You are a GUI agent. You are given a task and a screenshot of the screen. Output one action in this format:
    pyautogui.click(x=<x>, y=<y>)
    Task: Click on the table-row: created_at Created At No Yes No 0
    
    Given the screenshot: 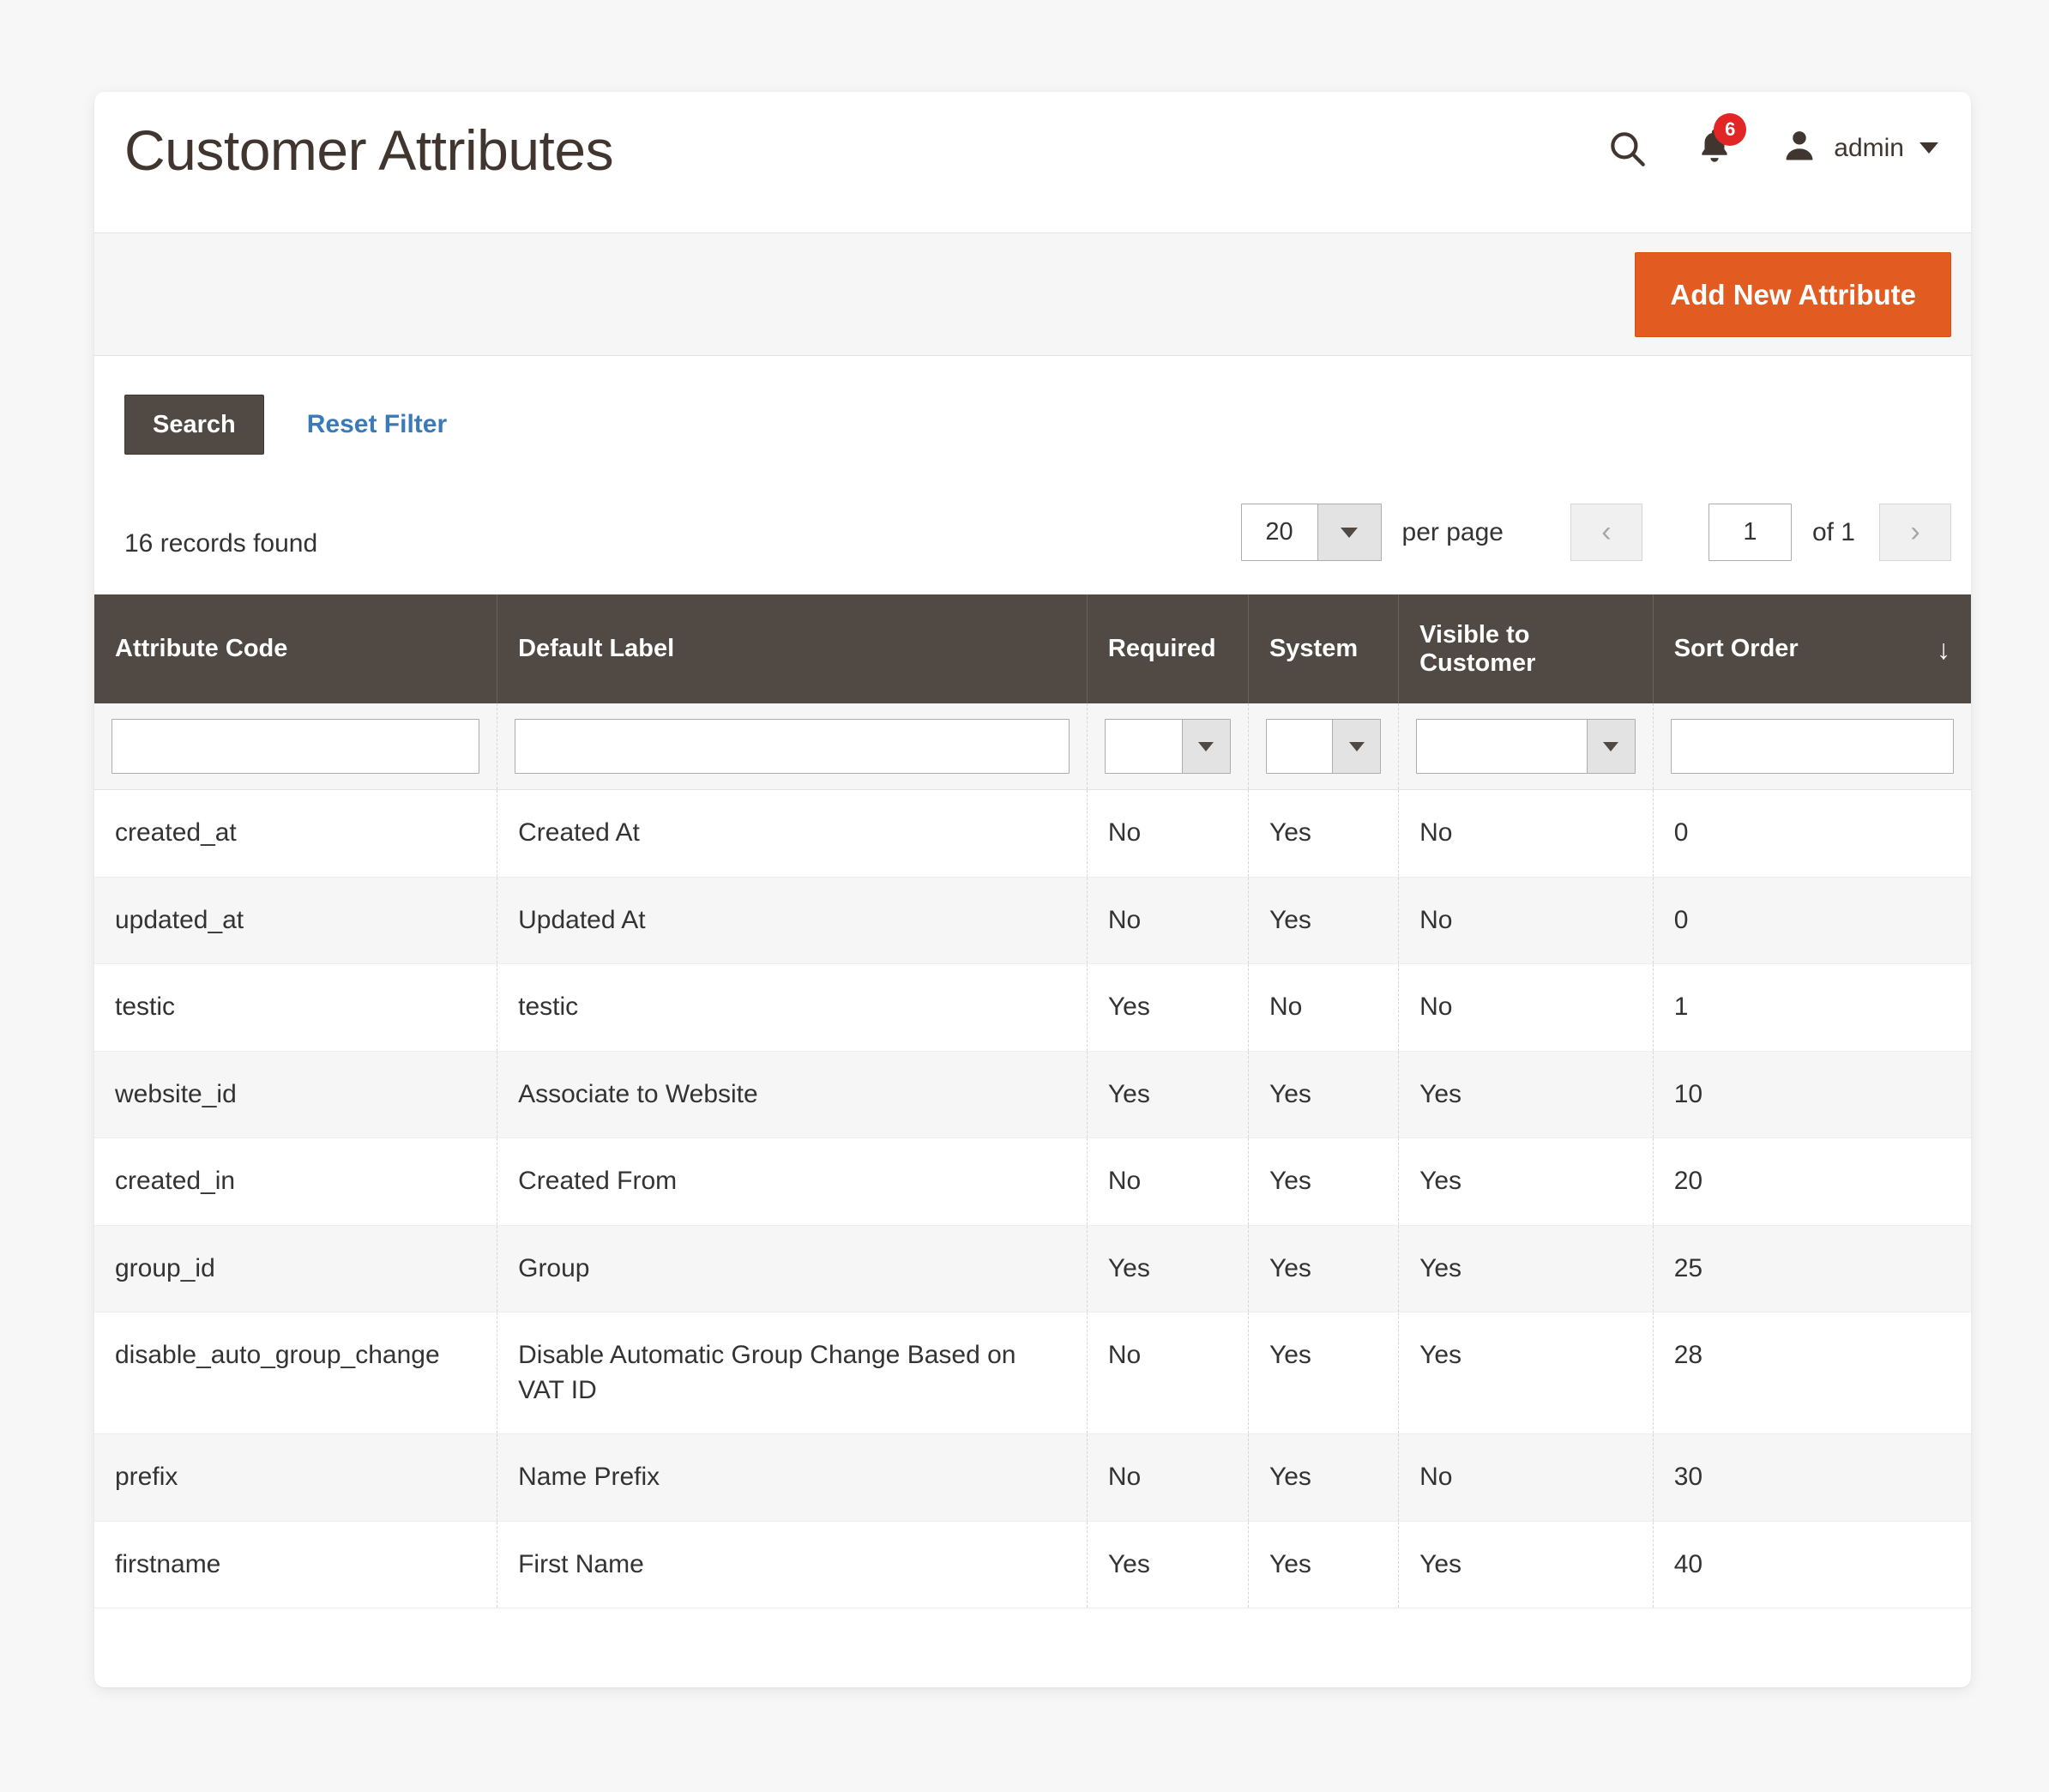 What is the action you would take?
    pyautogui.click(x=1032, y=833)
    